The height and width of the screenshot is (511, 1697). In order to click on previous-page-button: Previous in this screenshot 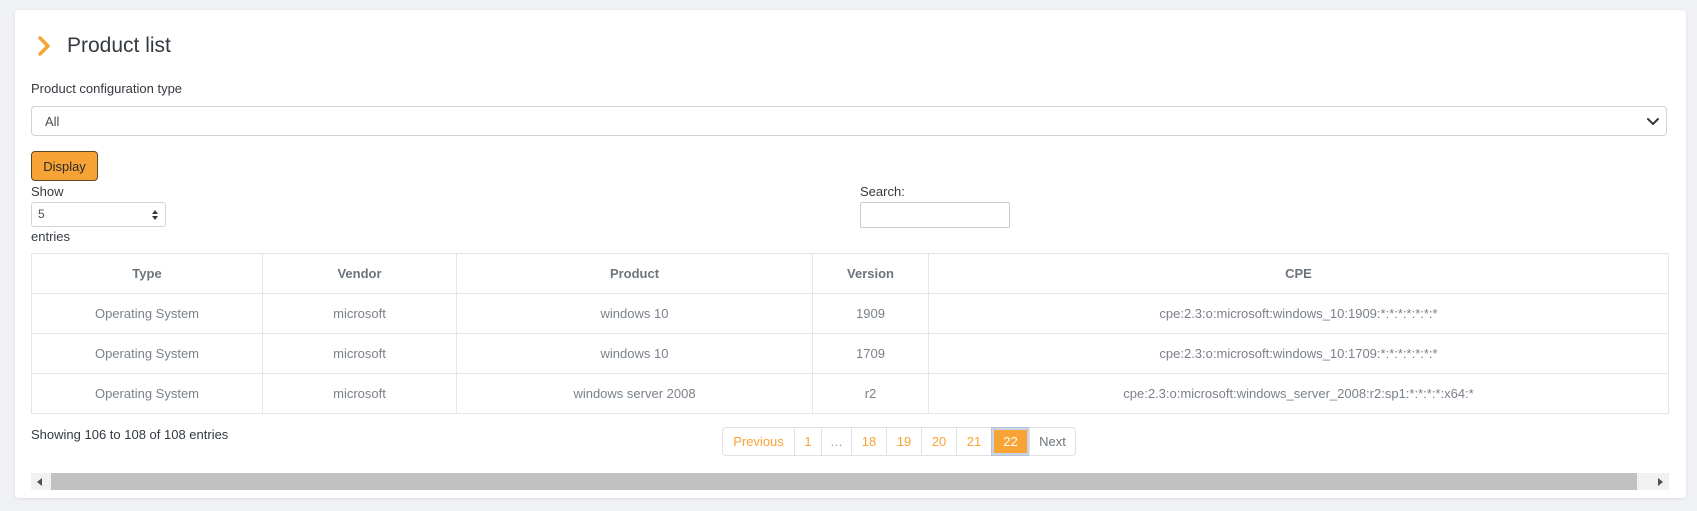, I will do `click(758, 441)`.